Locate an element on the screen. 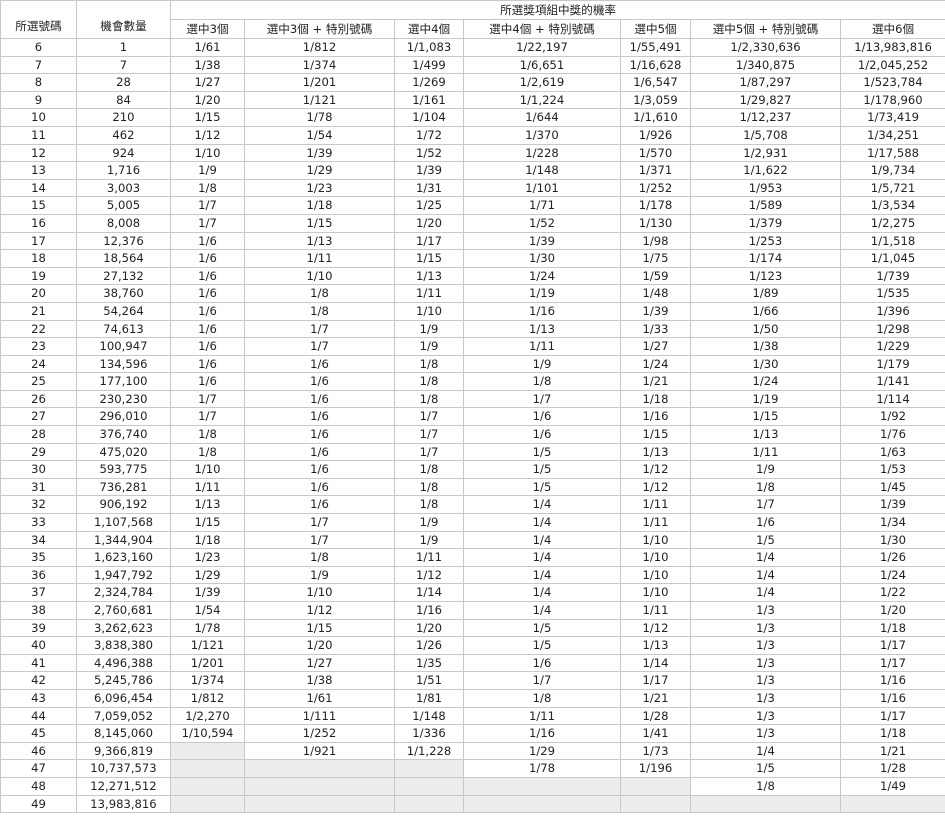 The height and width of the screenshot is (829, 945). cell-match-5: 1/48 is located at coordinates (655, 293).